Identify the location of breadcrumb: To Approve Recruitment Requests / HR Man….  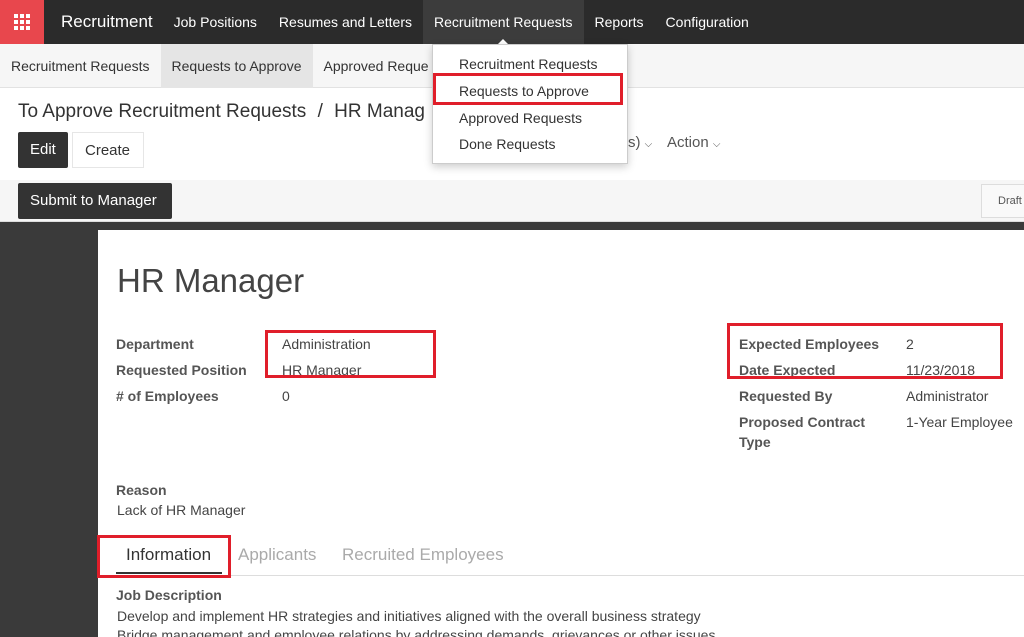
(221, 112).